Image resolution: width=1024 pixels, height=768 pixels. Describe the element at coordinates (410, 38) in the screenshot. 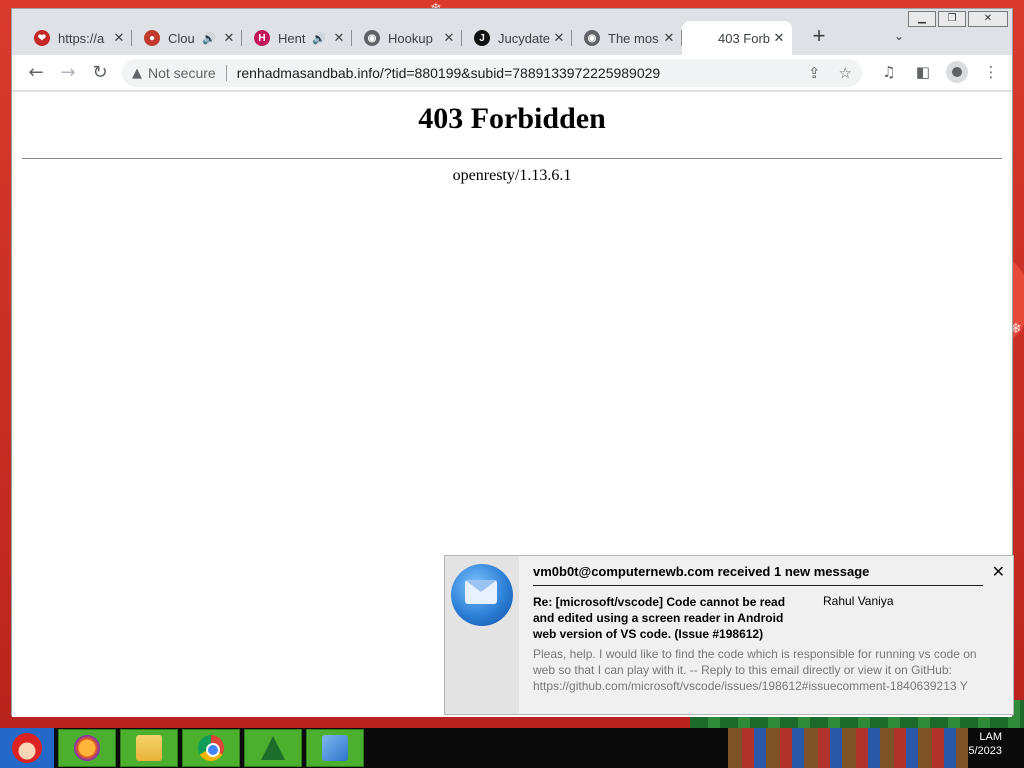

I see `tab-title: Hookup` at that location.